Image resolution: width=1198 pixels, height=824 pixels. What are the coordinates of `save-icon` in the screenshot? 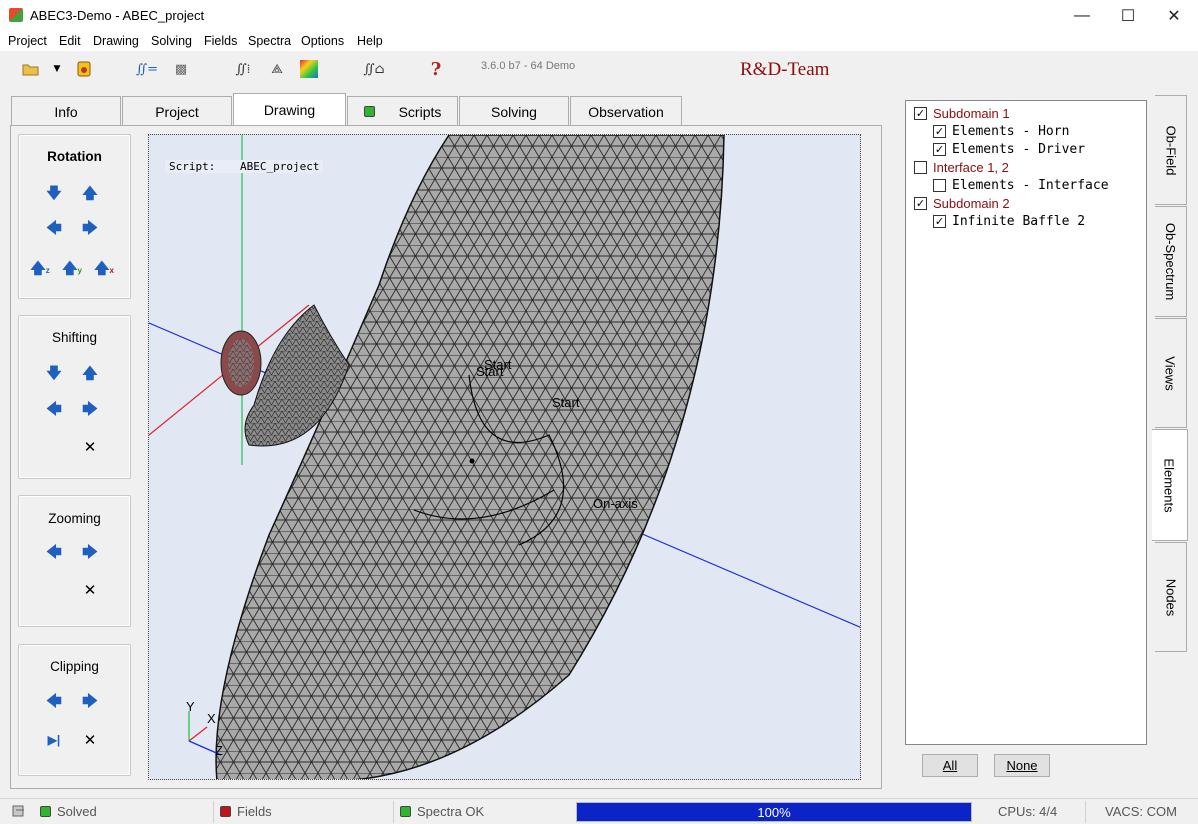 It's located at (84, 69).